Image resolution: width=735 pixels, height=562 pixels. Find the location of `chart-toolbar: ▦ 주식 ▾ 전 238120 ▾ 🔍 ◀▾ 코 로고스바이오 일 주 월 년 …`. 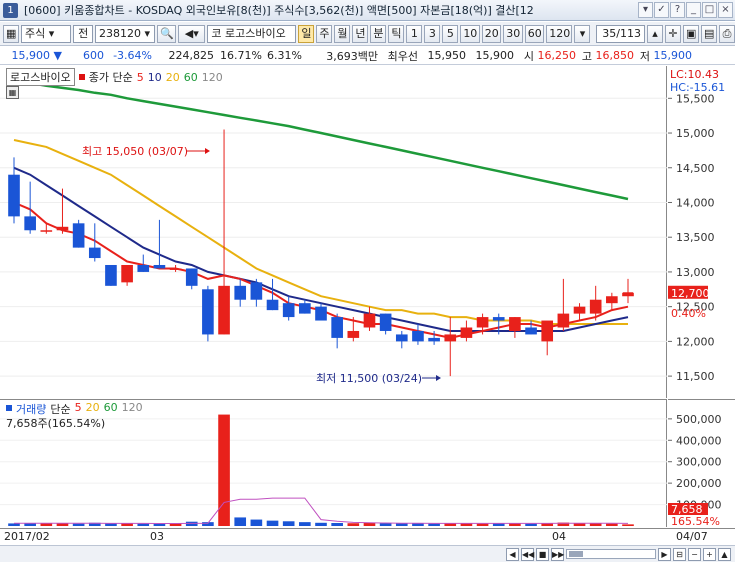

chart-toolbar: ▦ 주식 ▾ 전 238120 ▾ 🔍 ◀▾ 코 로고스바이오 일 주 월 년 … is located at coordinates (367, 34).